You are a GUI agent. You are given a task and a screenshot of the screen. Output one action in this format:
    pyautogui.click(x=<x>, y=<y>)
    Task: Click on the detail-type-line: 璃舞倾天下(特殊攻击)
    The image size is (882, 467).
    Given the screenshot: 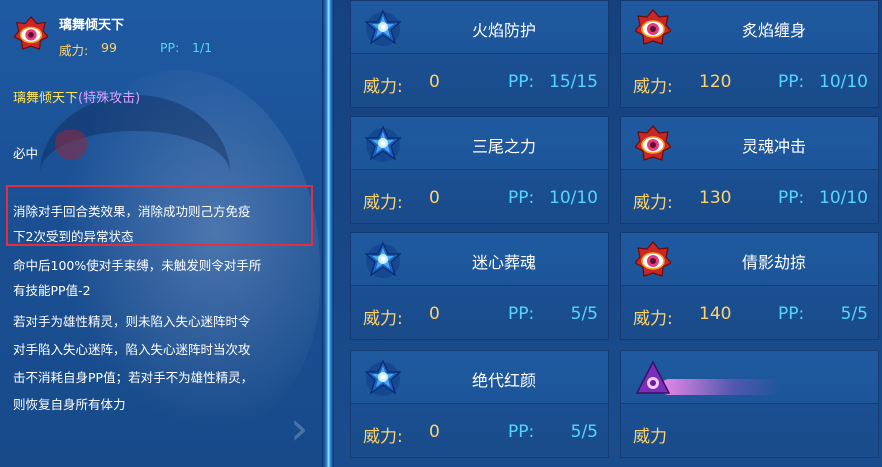 What is the action you would take?
    pyautogui.click(x=76, y=96)
    